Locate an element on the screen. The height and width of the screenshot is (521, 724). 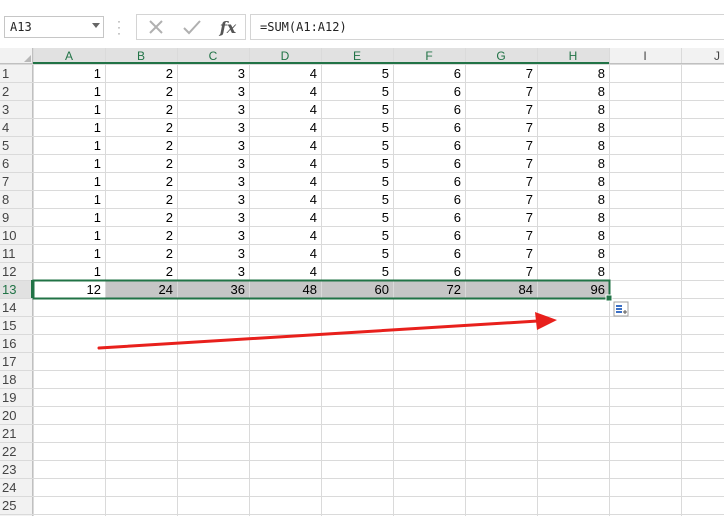
sum-cell-E13: 60 is located at coordinates (382, 289).